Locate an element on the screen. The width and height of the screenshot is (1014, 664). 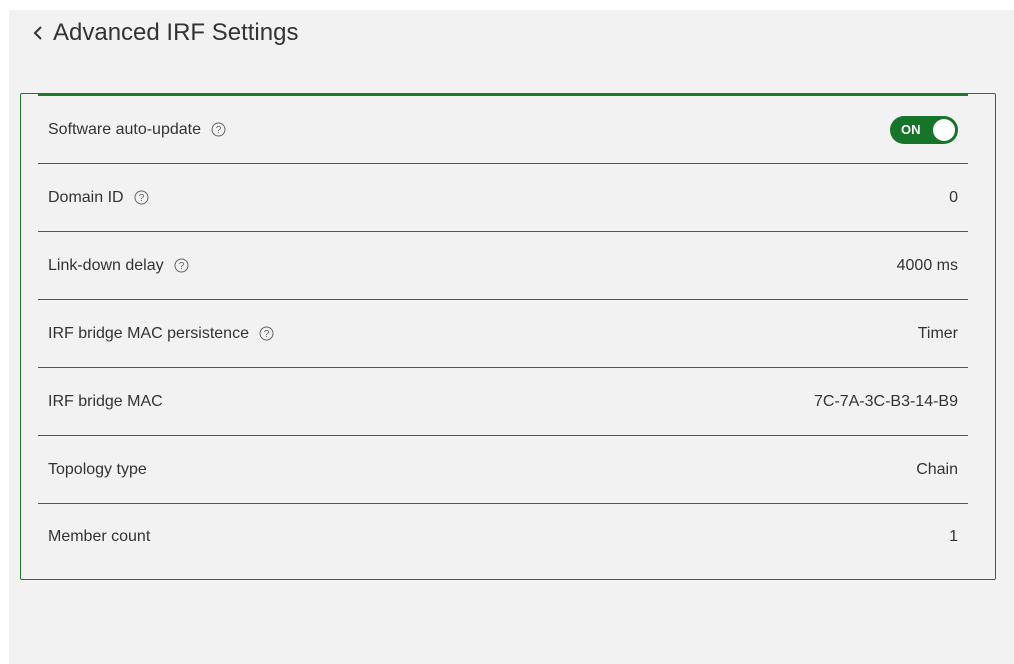
setting-label: Software auto-update is located at coordinates (124, 129).